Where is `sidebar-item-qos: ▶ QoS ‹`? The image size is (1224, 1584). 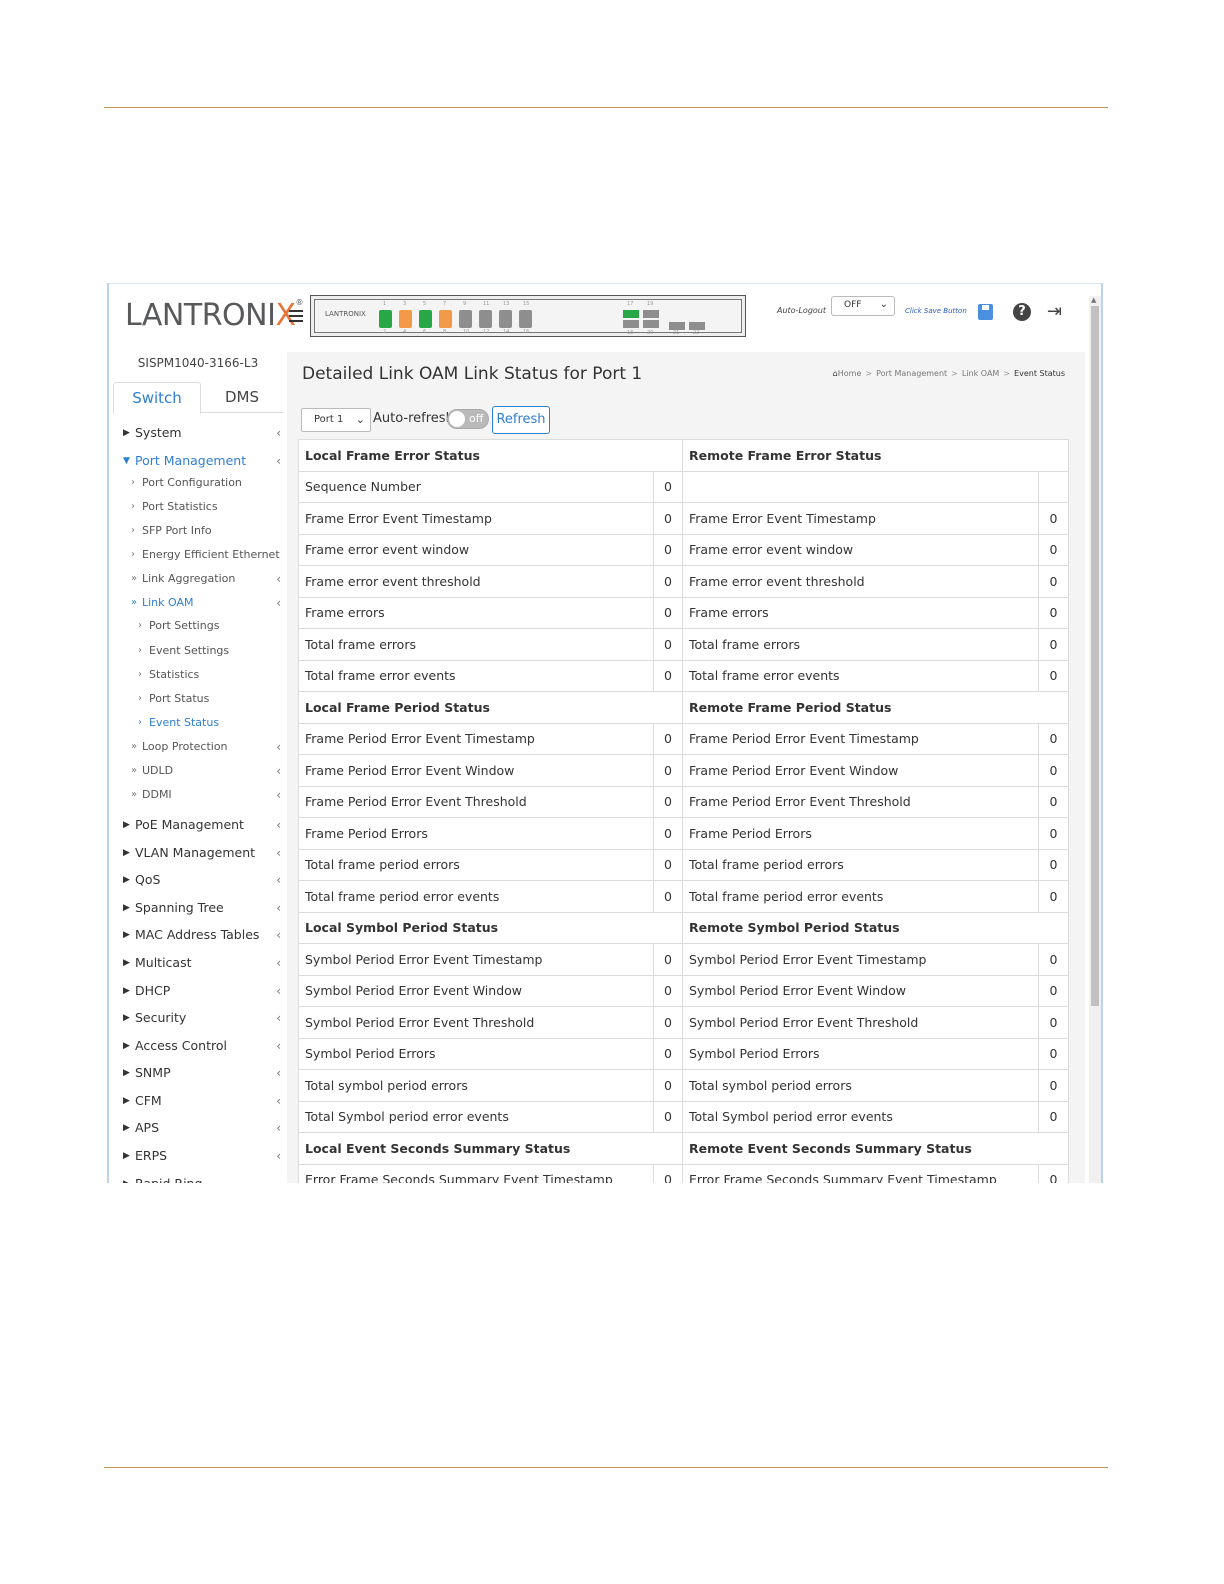
sidebar-item-qos: ▶ QoS ‹ is located at coordinates (198, 880).